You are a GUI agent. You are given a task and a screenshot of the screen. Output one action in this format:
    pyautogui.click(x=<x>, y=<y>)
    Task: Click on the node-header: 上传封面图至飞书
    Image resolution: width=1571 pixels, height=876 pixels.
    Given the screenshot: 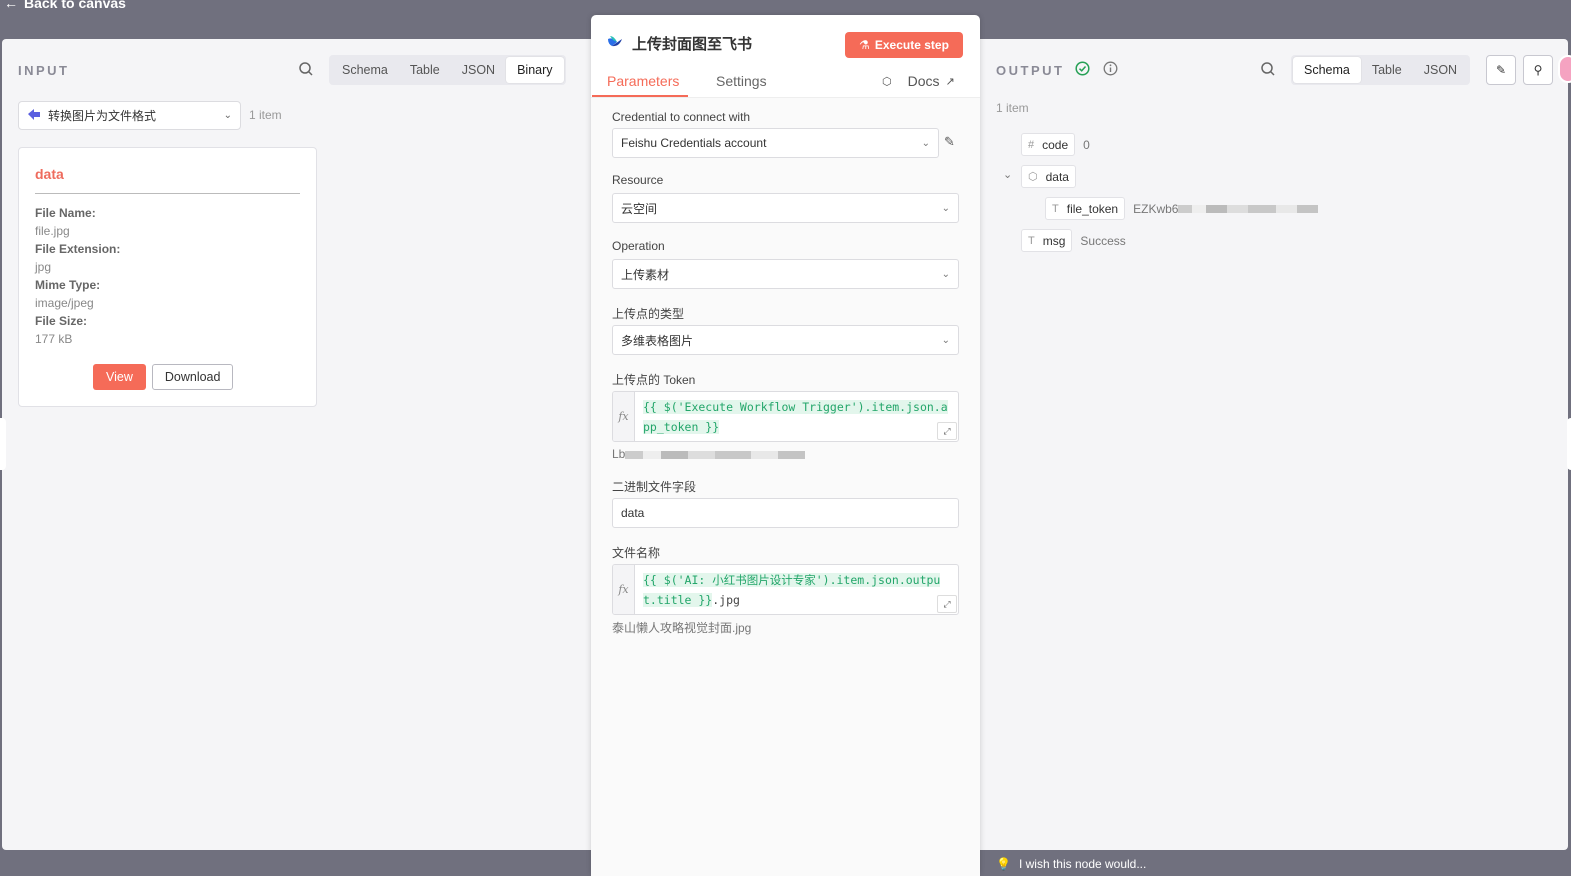 What is the action you would take?
    pyautogui.click(x=679, y=43)
    